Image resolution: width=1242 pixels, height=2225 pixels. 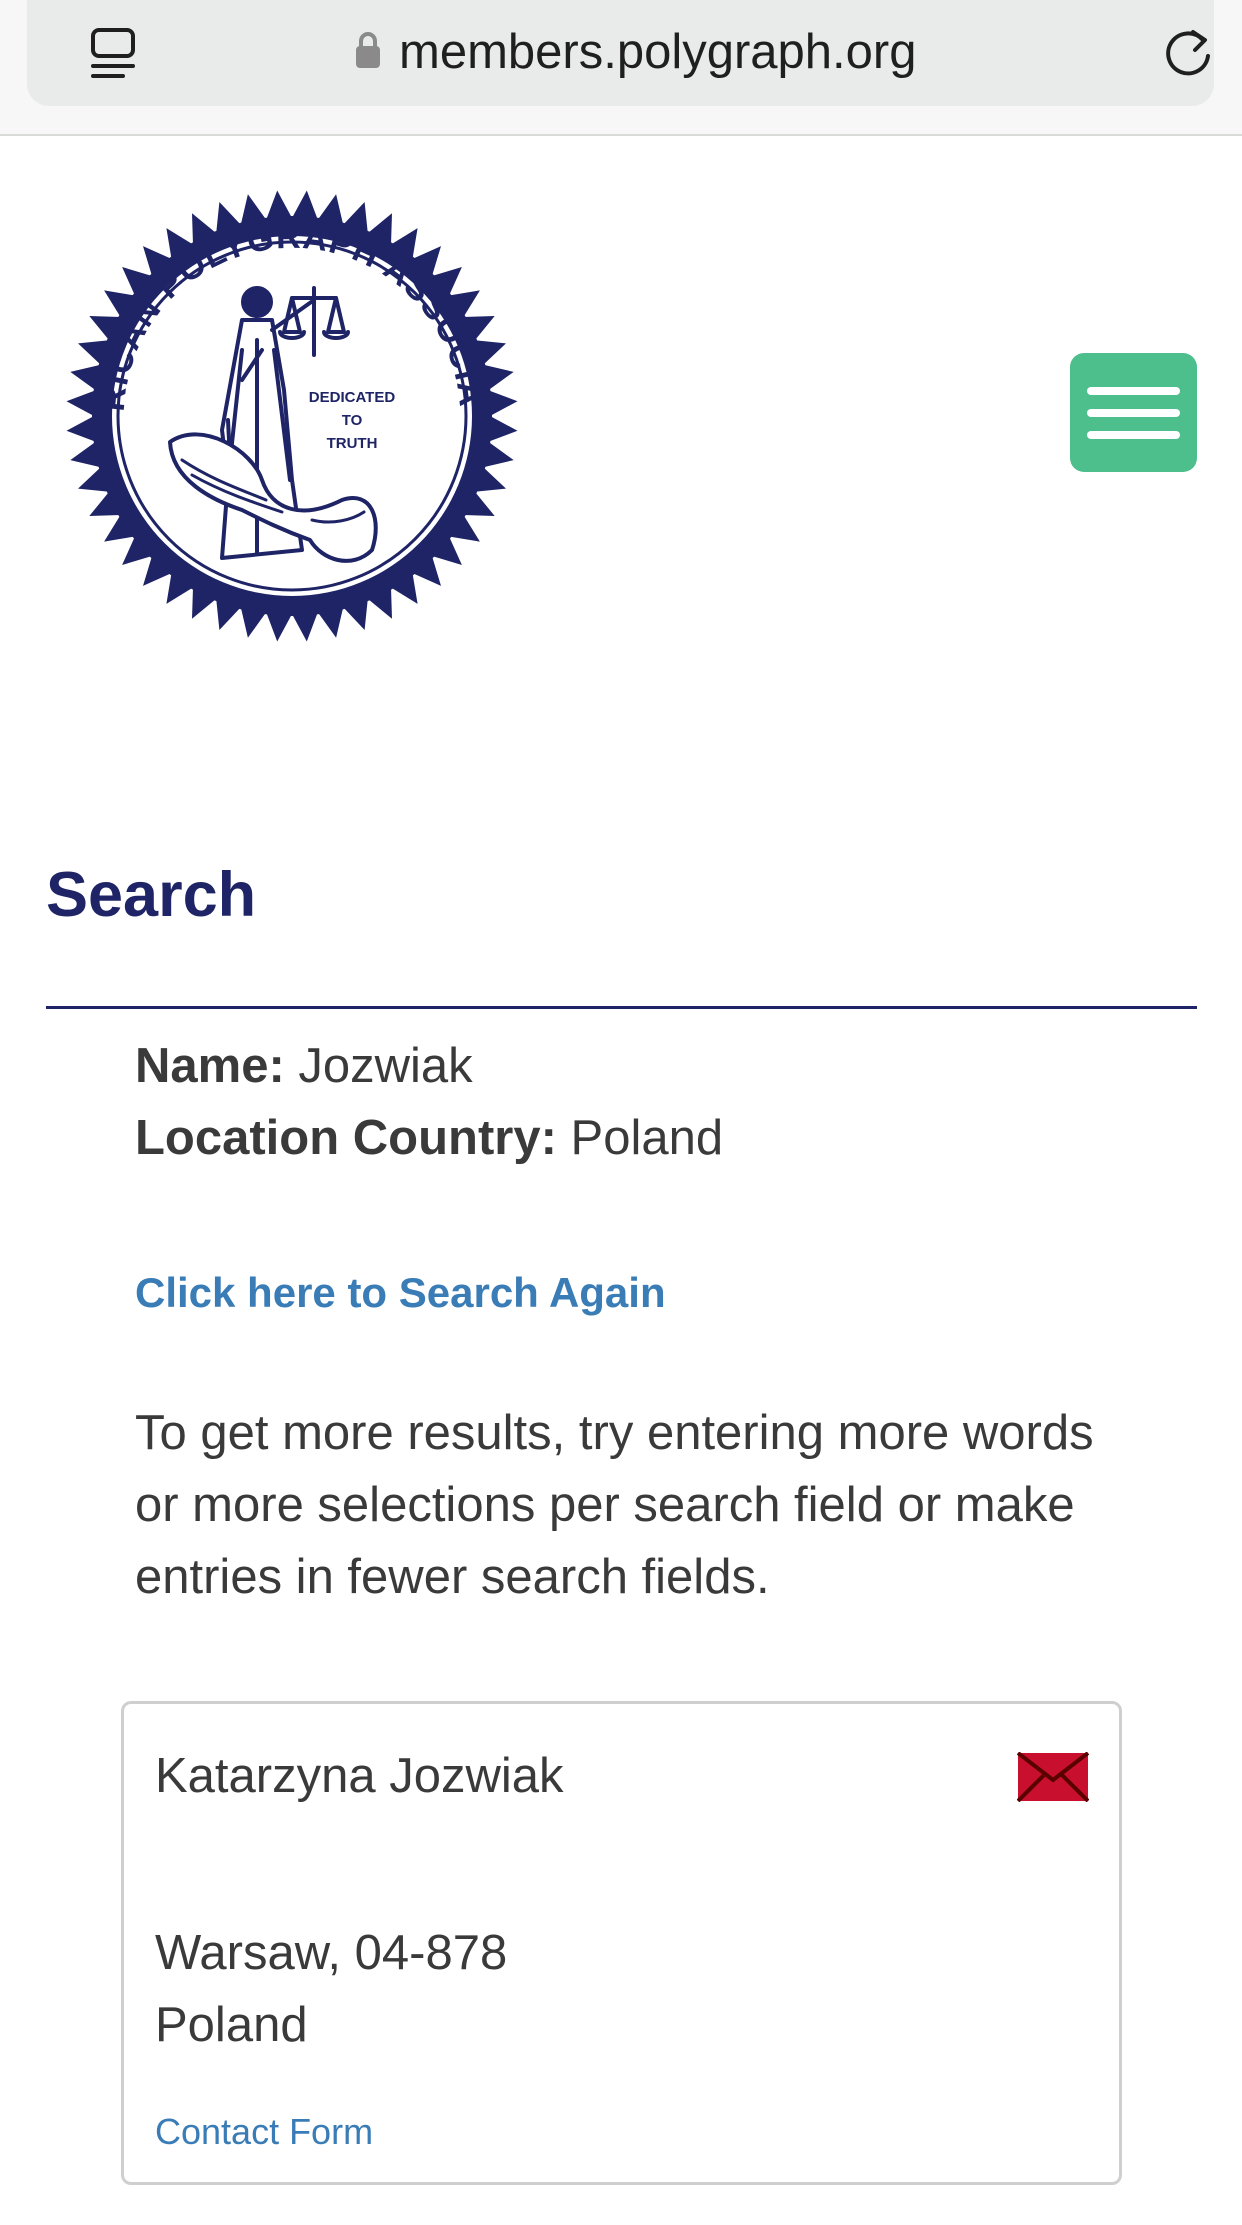 I want to click on seal-motto-line3: TRUTH, so click(x=352, y=443).